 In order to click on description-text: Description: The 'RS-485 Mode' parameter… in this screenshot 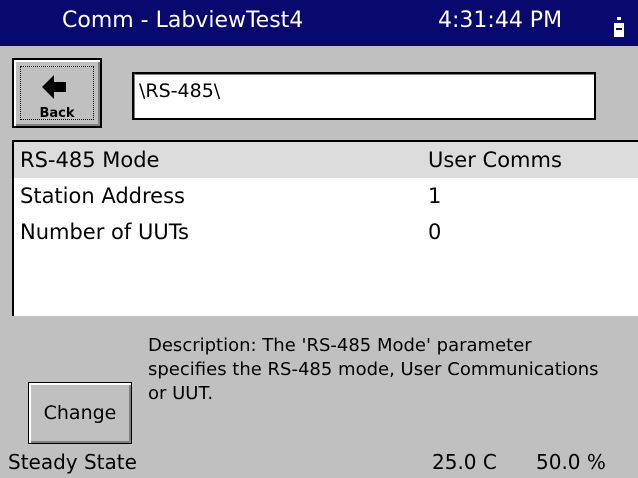, I will do `click(393, 370)`.